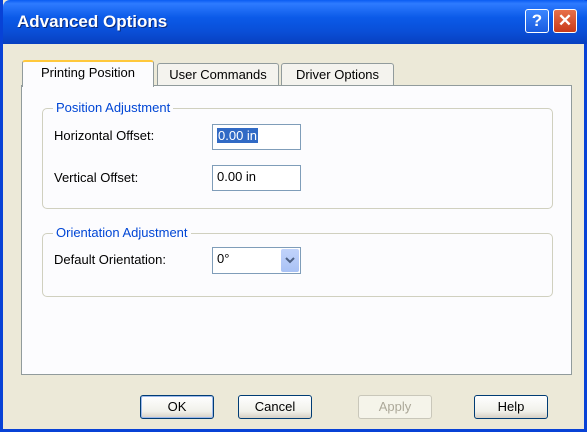  I want to click on ok-button: OK, so click(177, 407).